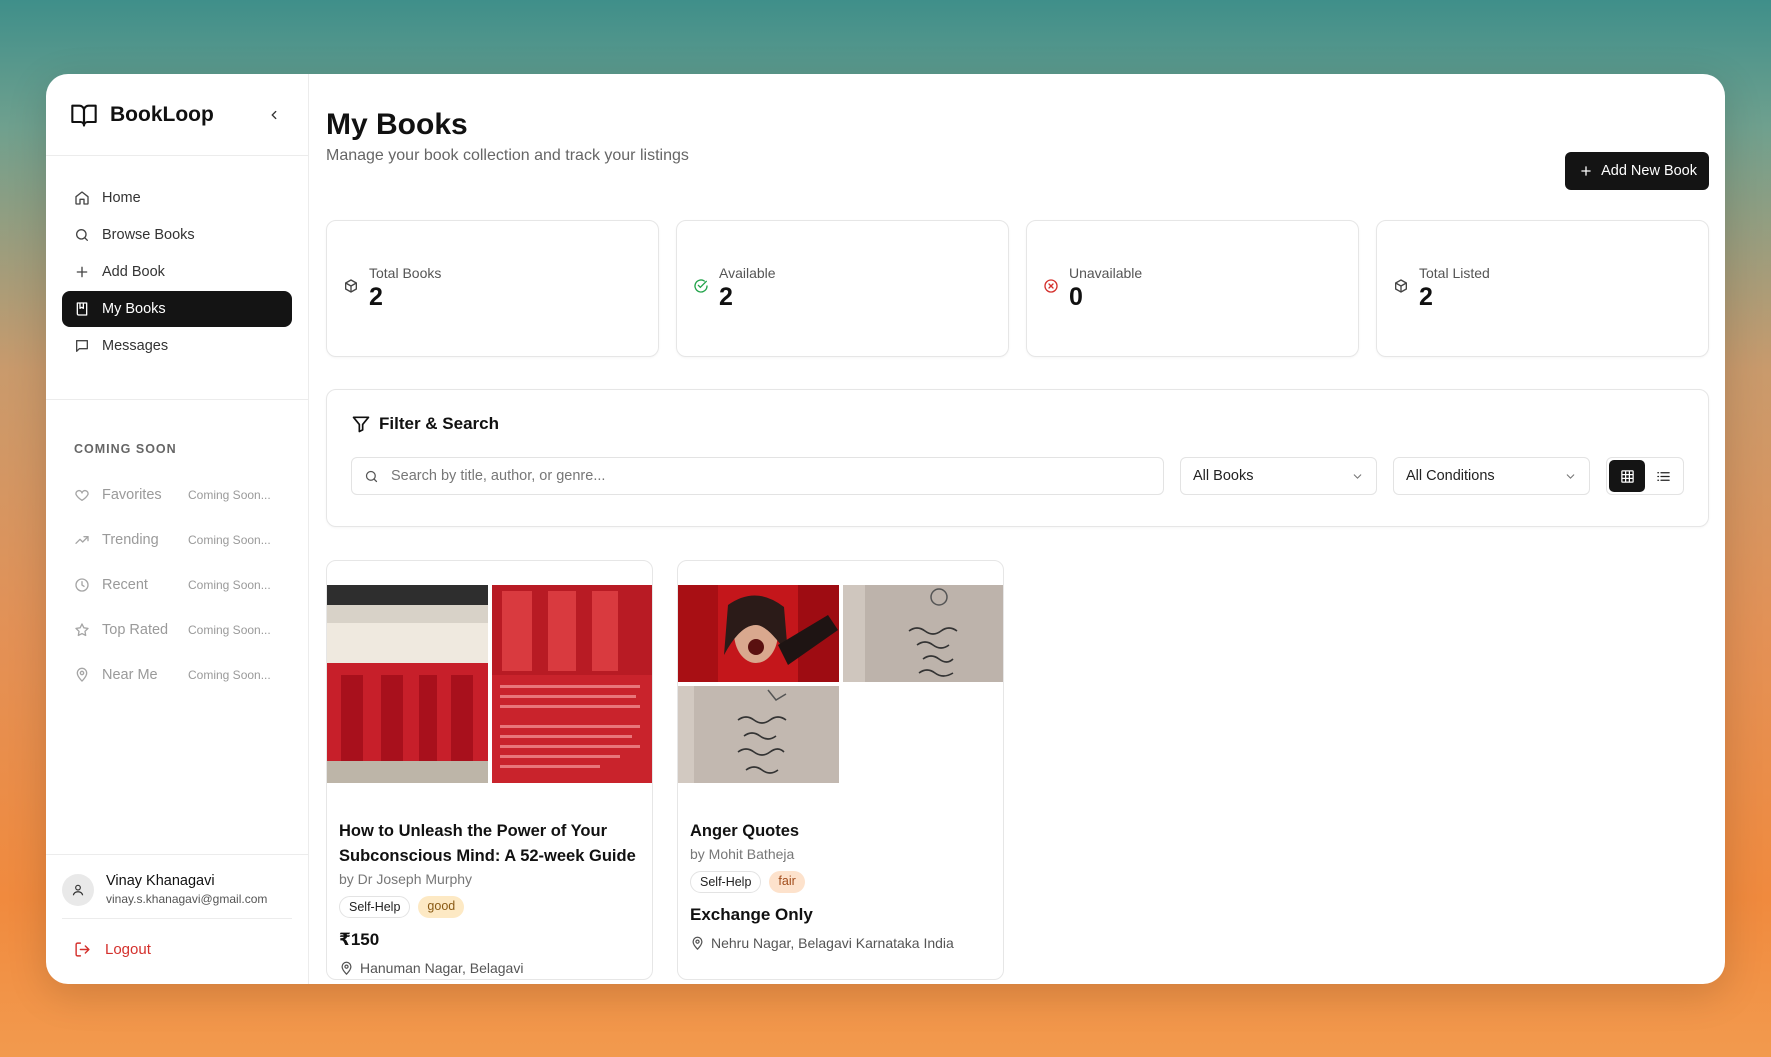 The height and width of the screenshot is (1057, 1771). I want to click on brand-header: BookLoop, so click(177, 115).